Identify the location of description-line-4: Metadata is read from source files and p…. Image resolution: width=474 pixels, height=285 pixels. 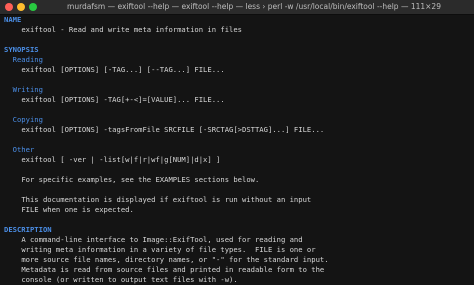
(173, 269).